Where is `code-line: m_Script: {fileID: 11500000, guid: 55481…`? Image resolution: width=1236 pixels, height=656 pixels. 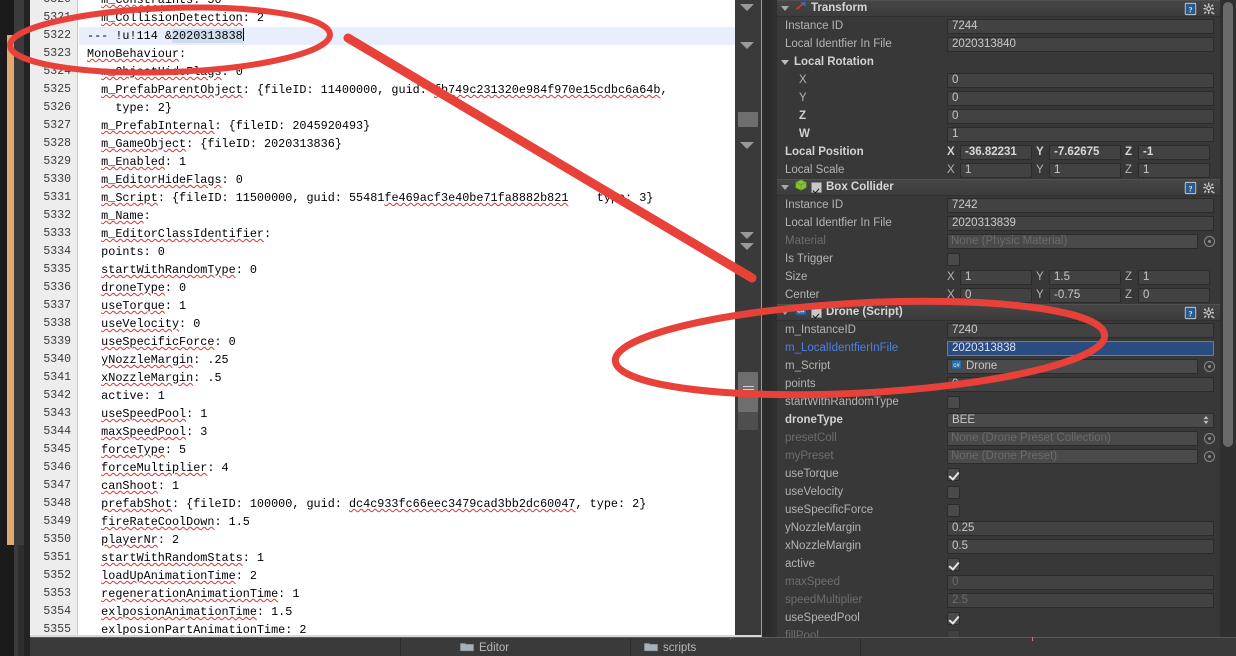 code-line: m_Script: {fileID: 11500000, guid: 55481… is located at coordinates (366, 198).